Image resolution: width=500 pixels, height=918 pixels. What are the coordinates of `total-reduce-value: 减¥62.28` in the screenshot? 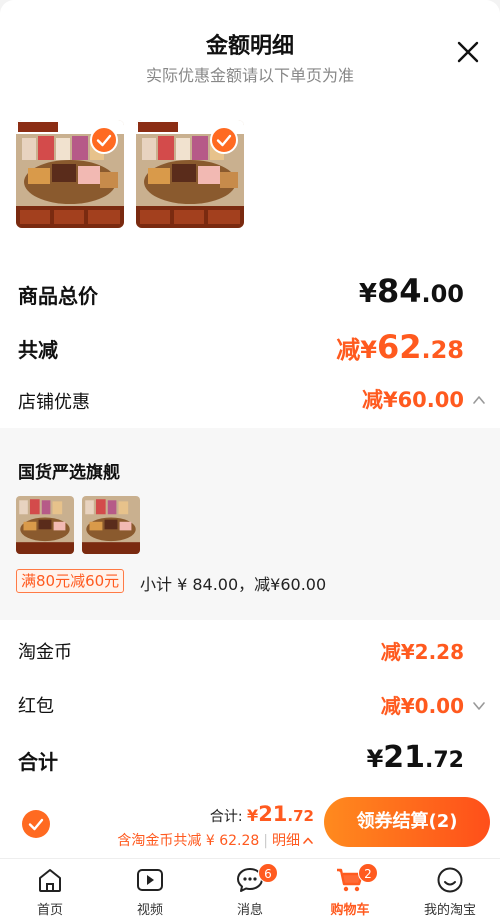 It's located at (400, 347).